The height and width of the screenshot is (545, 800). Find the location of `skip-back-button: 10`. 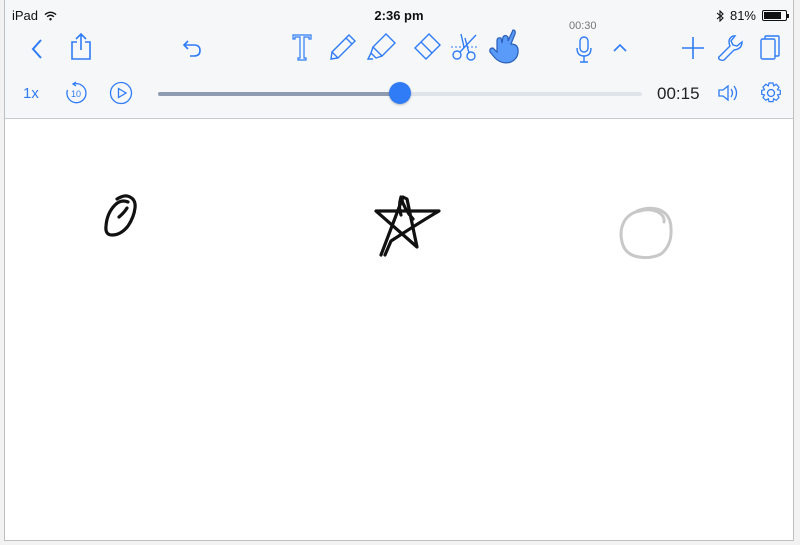

skip-back-button: 10 is located at coordinates (76, 93).